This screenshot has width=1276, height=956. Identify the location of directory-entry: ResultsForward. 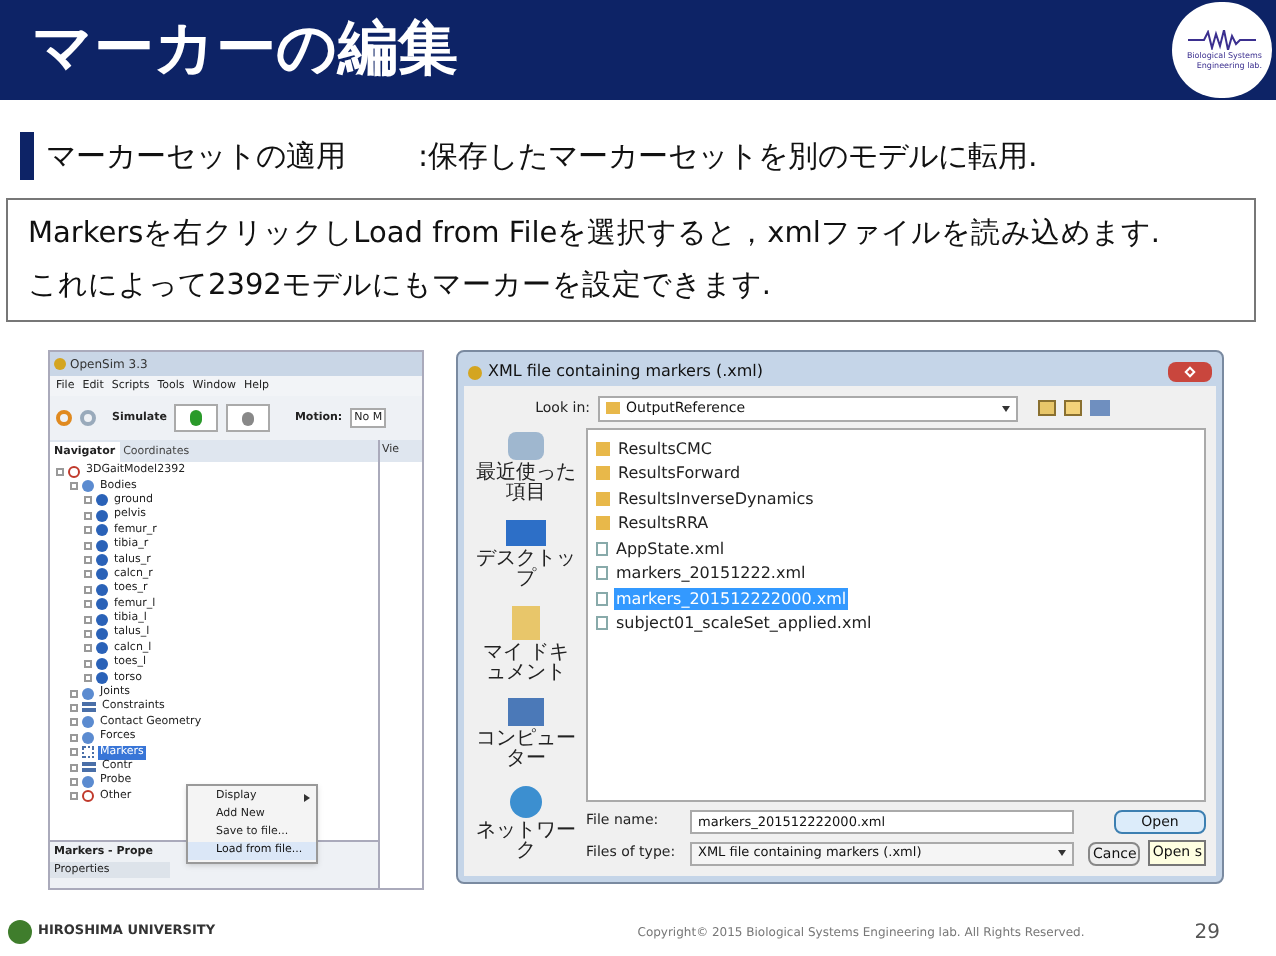
(679, 473).